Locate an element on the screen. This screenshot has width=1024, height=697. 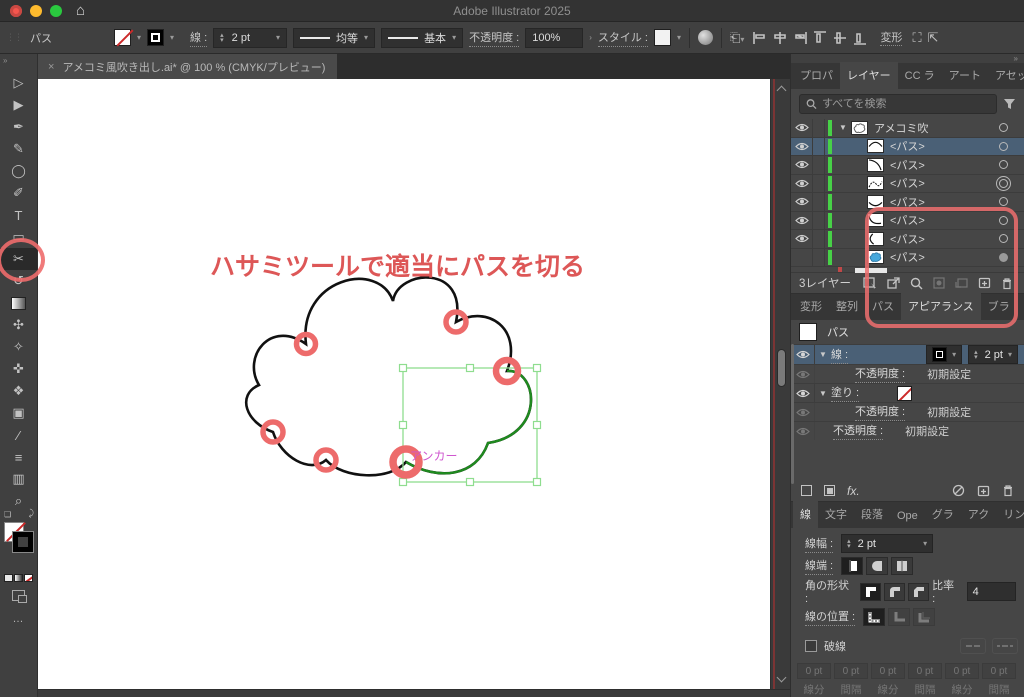
stroke-indicator is located at coordinates (23, 542).